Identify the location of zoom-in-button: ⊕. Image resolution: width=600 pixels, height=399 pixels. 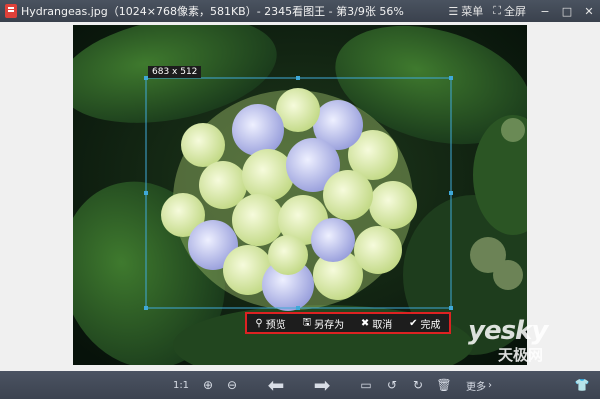
(208, 385).